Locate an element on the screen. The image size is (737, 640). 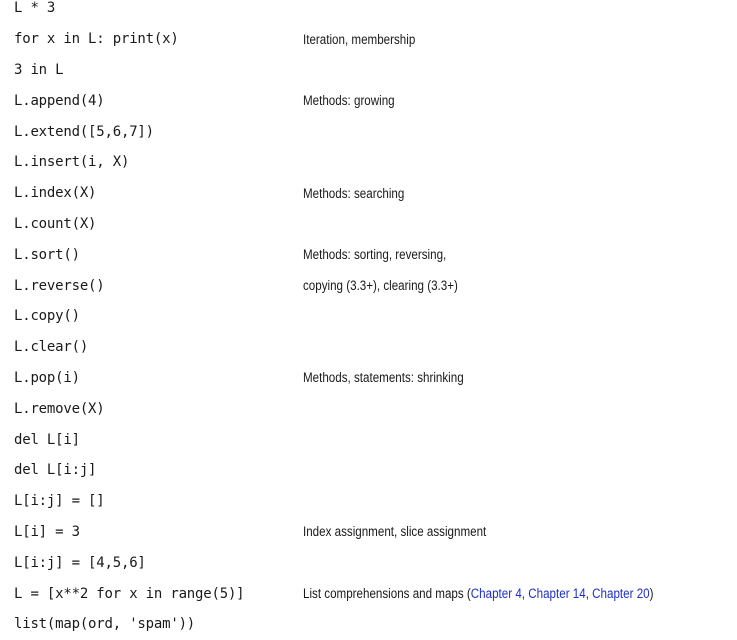
code-cell: L[i:j] = [] is located at coordinates (59, 501).